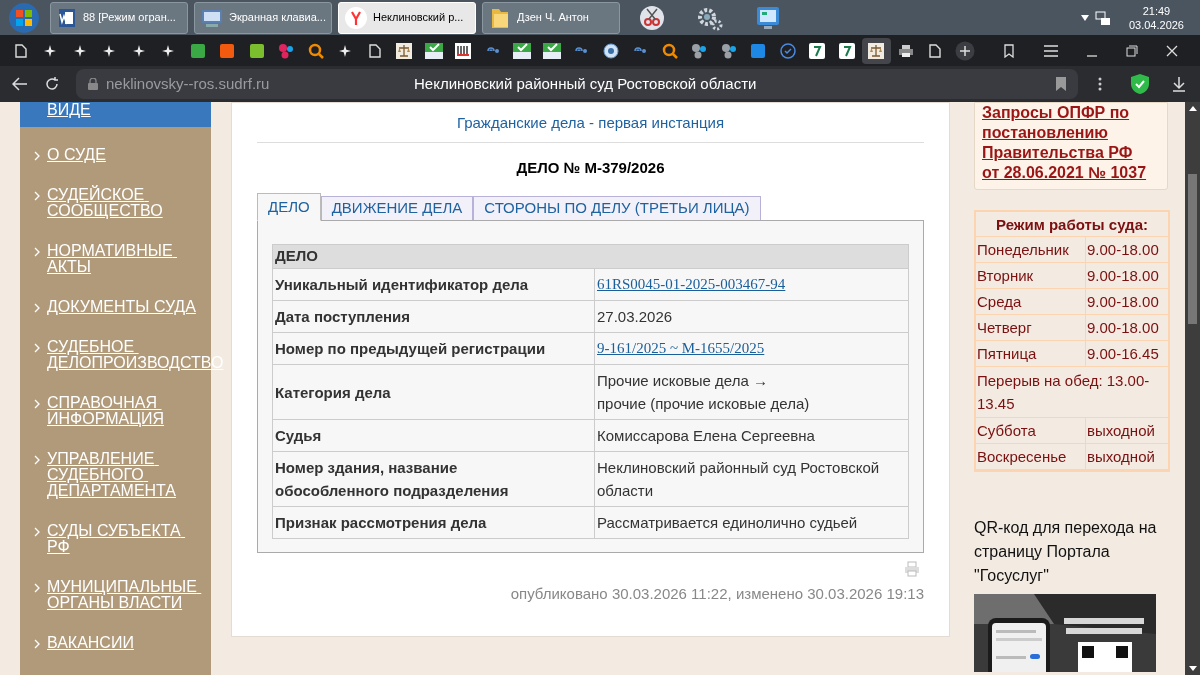  I want to click on scroll-up-icon, so click(1192, 108).